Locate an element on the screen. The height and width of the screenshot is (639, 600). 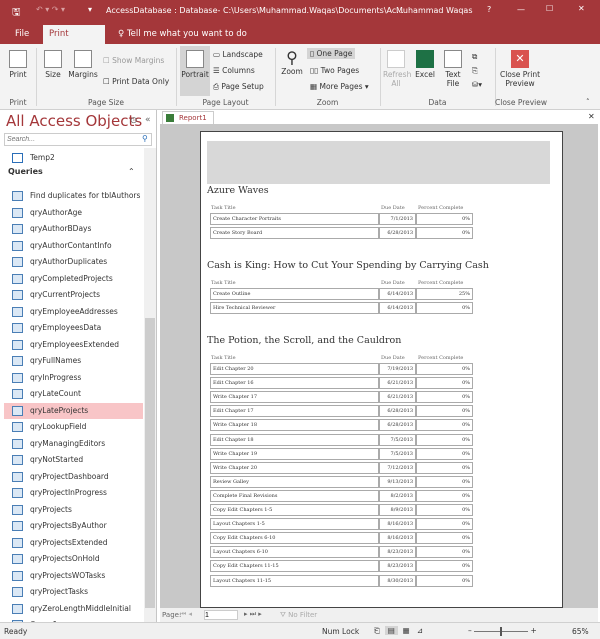
nav-title: All Access Objects is located at coordinates (74, 121).